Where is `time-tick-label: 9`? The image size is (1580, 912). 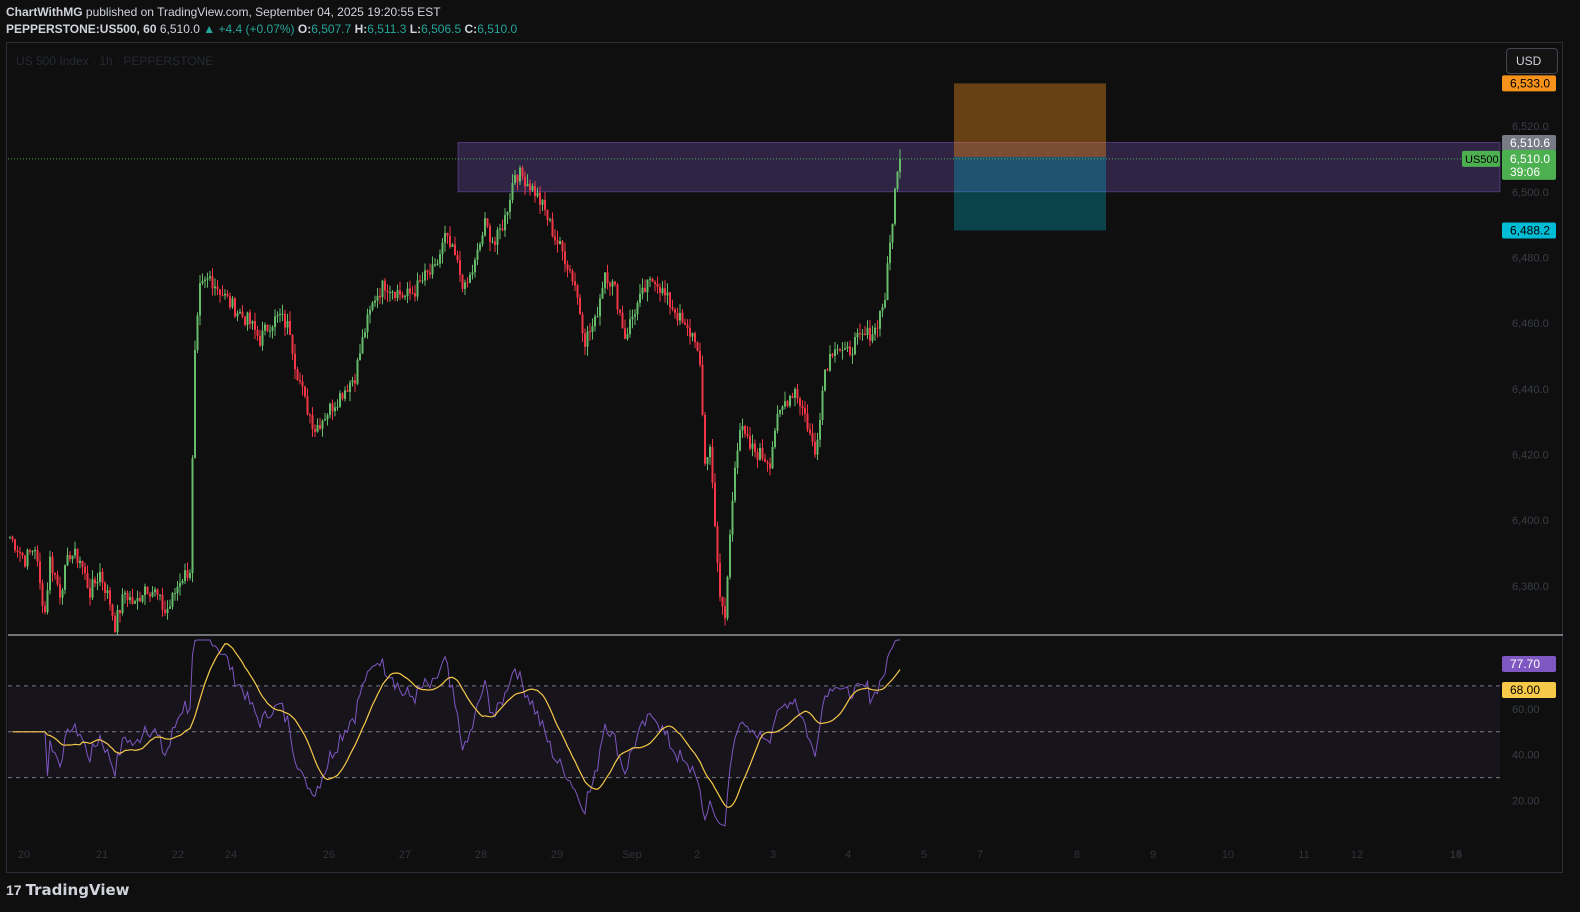 time-tick-label: 9 is located at coordinates (1153, 855).